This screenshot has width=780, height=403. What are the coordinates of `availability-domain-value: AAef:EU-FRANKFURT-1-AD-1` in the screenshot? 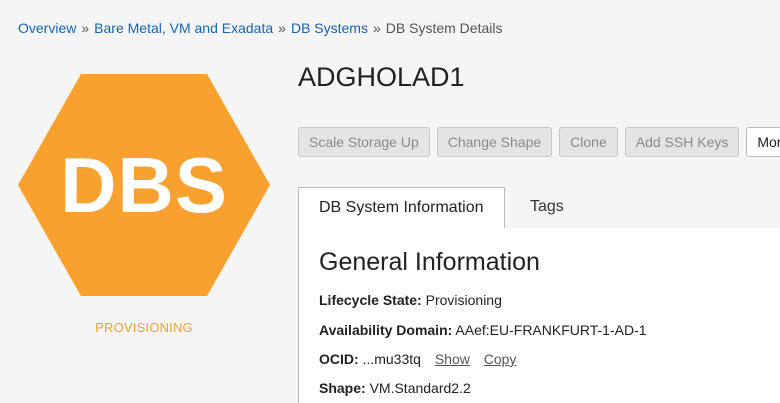 It's located at (551, 330).